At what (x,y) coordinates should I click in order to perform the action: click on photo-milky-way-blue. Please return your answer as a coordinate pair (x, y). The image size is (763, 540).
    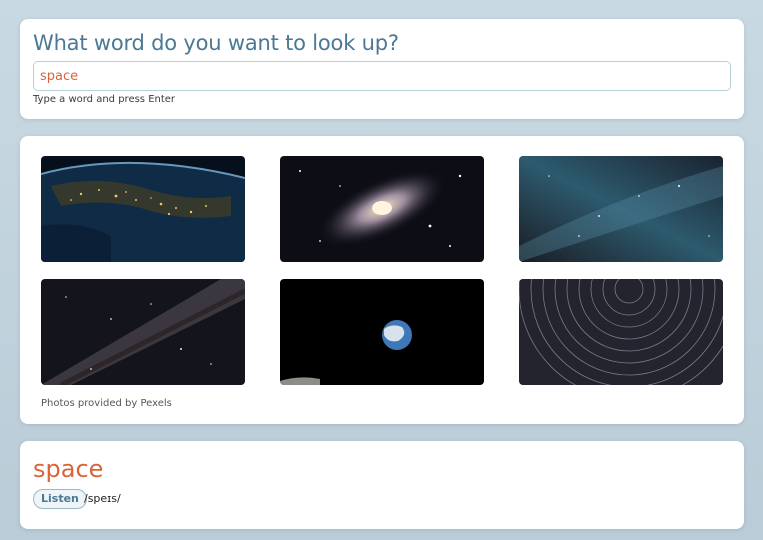
    Looking at the image, I should click on (621, 209).